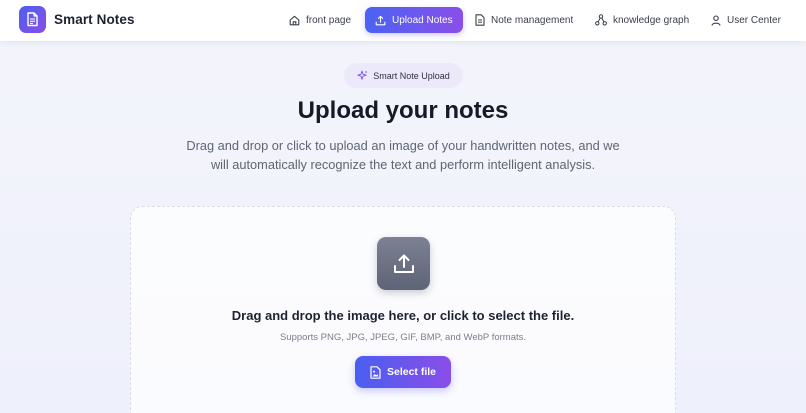 This screenshot has width=806, height=413. Describe the element at coordinates (601, 20) in the screenshot. I see `graph-icon` at that location.